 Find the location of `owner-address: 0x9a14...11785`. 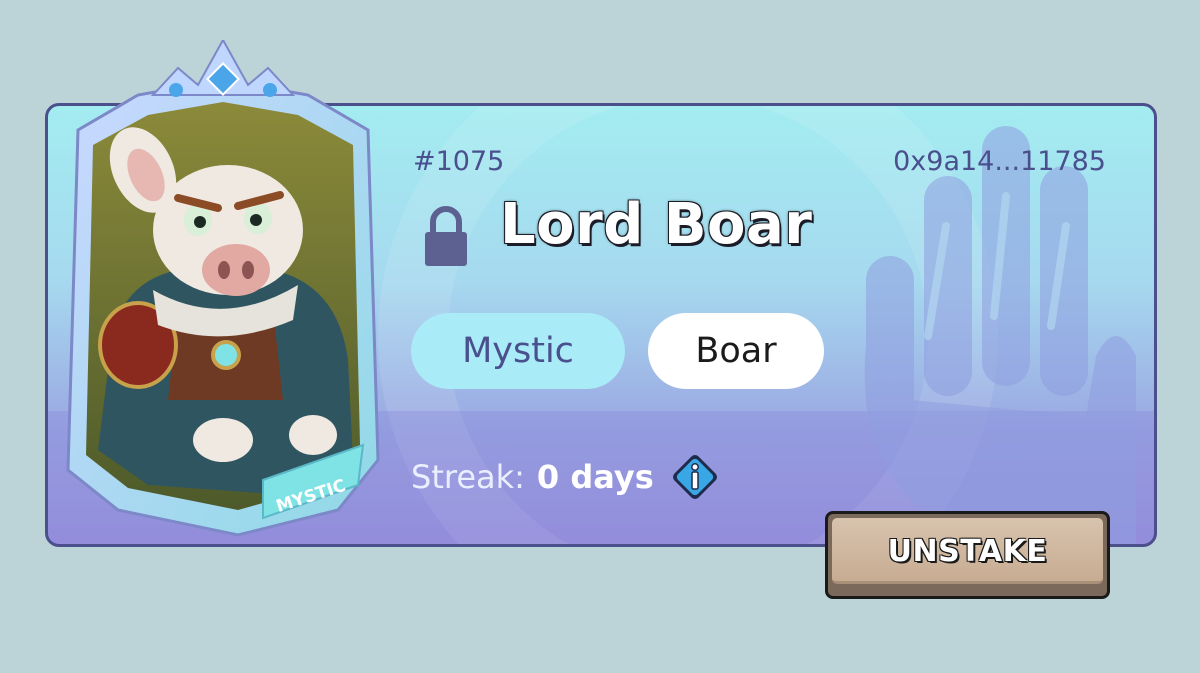

owner-address: 0x9a14...11785 is located at coordinates (999, 161).